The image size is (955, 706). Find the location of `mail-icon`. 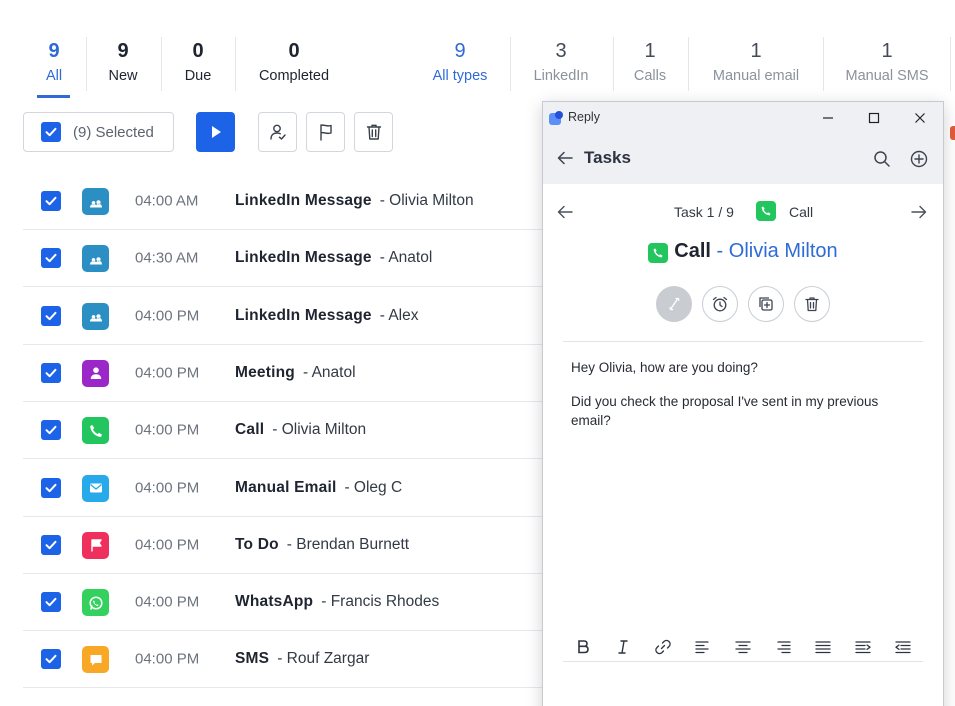

mail-icon is located at coordinates (95, 488).